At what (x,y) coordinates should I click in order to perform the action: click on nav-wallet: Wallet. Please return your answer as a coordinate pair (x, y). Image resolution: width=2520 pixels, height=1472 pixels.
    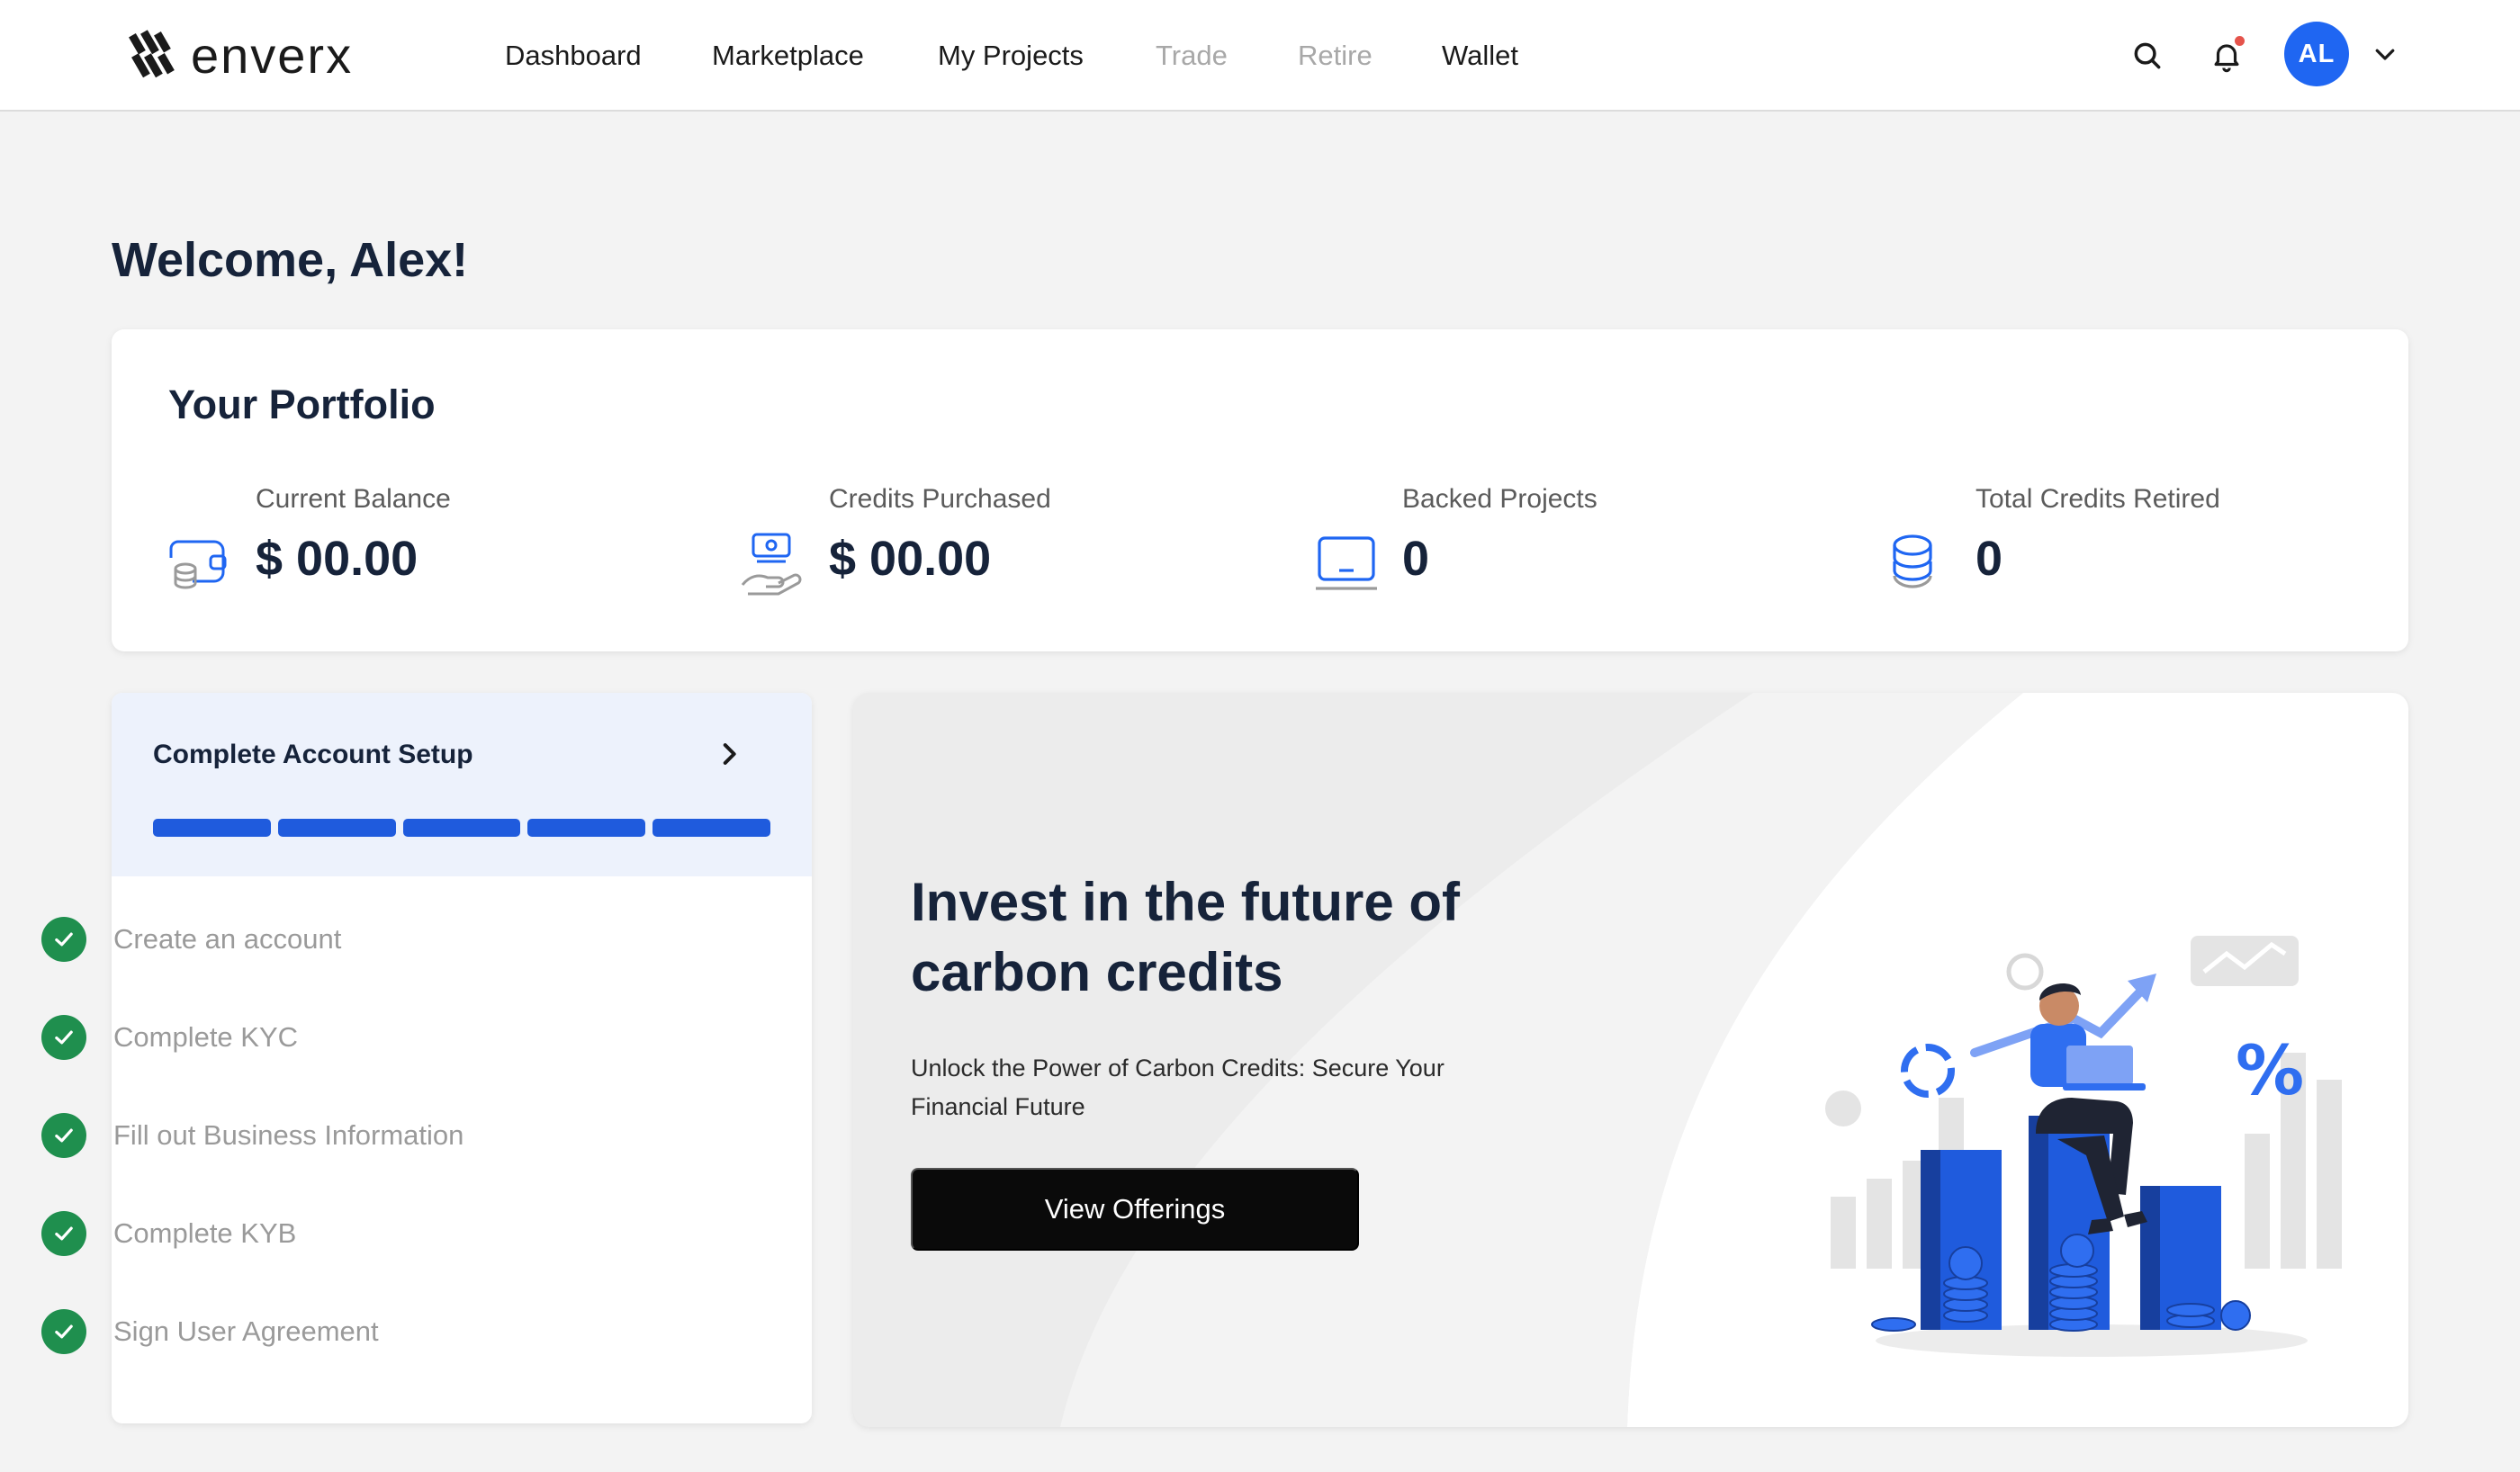
    Looking at the image, I should click on (1480, 56).